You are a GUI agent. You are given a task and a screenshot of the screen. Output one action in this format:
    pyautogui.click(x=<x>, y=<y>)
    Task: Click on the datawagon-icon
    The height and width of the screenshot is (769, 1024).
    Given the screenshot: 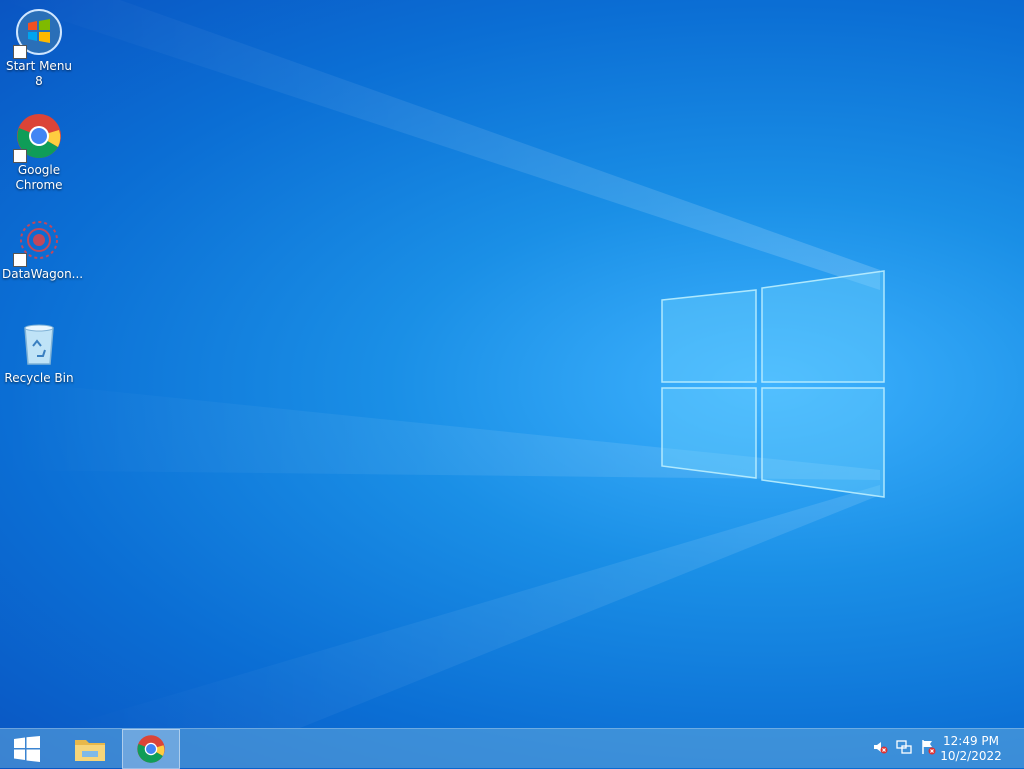 What is the action you would take?
    pyautogui.click(x=38, y=241)
    